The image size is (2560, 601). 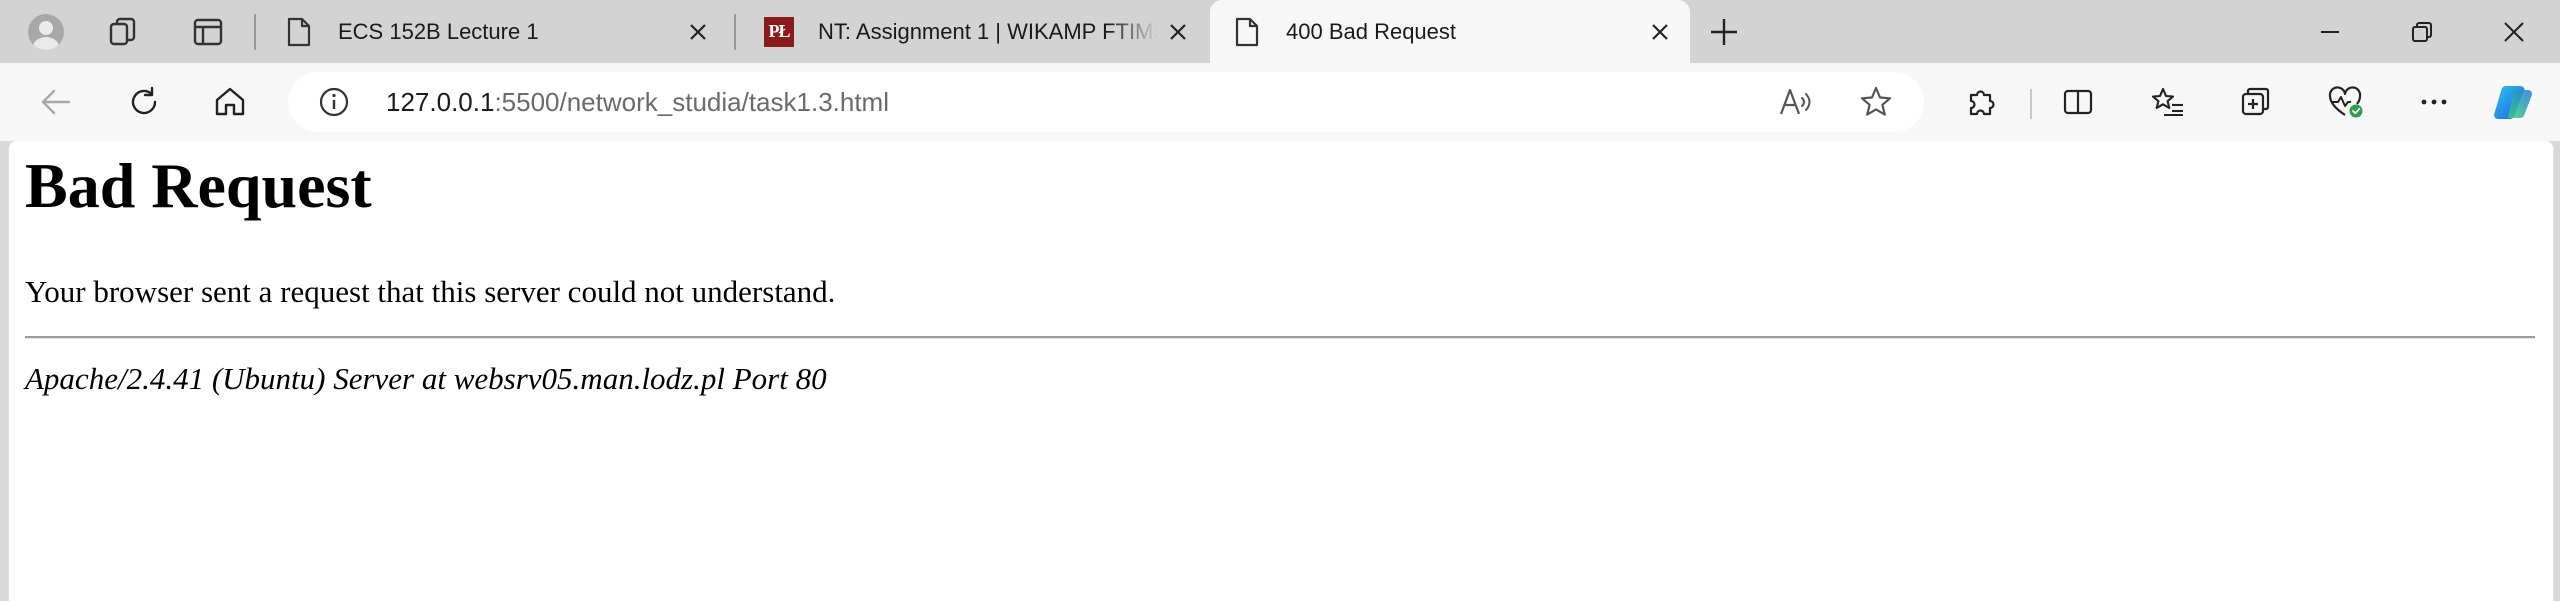 I want to click on copilot-button, so click(x=2514, y=102).